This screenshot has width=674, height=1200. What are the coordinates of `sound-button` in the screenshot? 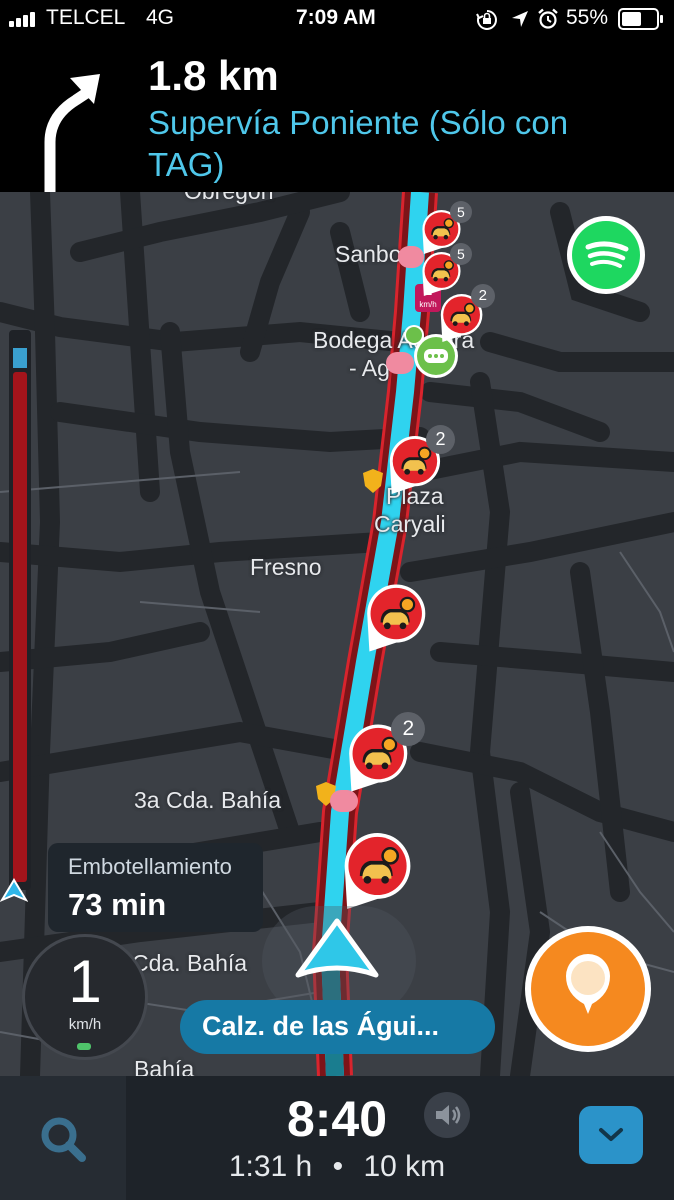 It's located at (447, 1115).